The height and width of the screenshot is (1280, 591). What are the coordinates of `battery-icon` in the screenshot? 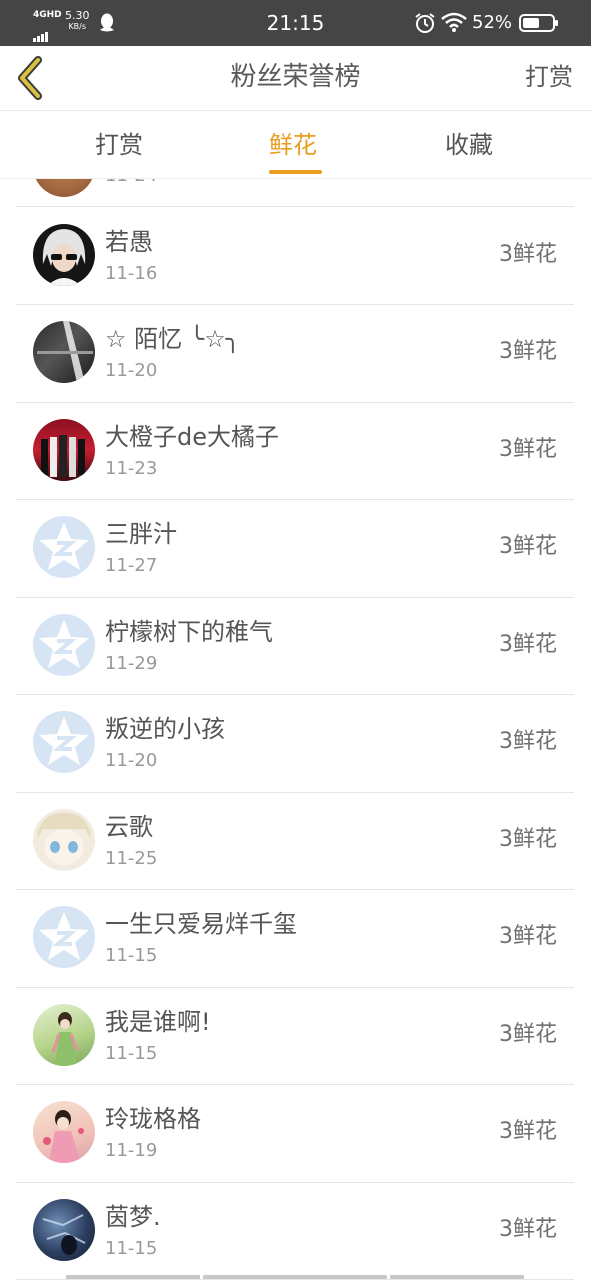 It's located at (539, 25).